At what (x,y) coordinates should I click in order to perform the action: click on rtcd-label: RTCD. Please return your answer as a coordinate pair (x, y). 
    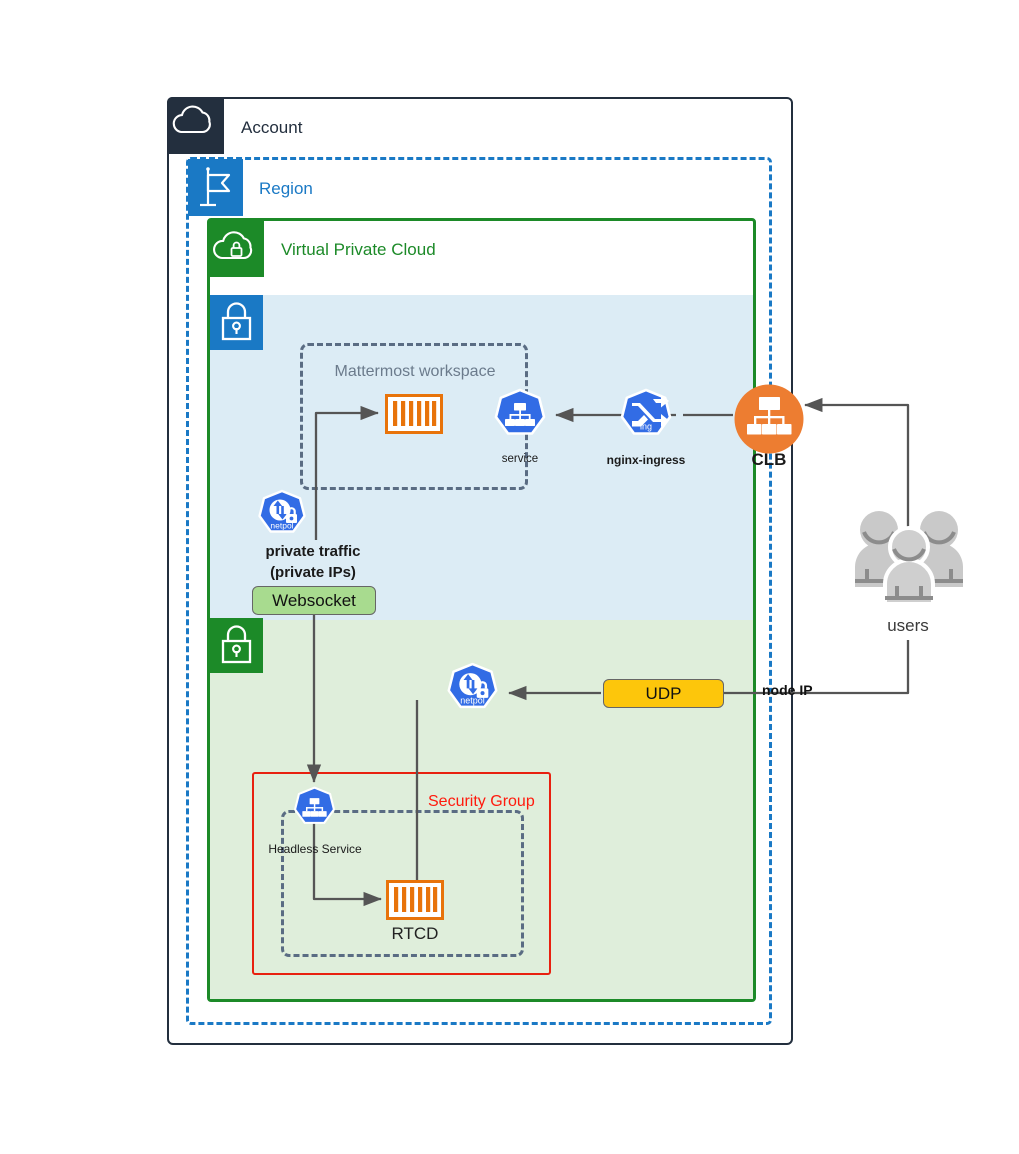
    Looking at the image, I should click on (415, 933).